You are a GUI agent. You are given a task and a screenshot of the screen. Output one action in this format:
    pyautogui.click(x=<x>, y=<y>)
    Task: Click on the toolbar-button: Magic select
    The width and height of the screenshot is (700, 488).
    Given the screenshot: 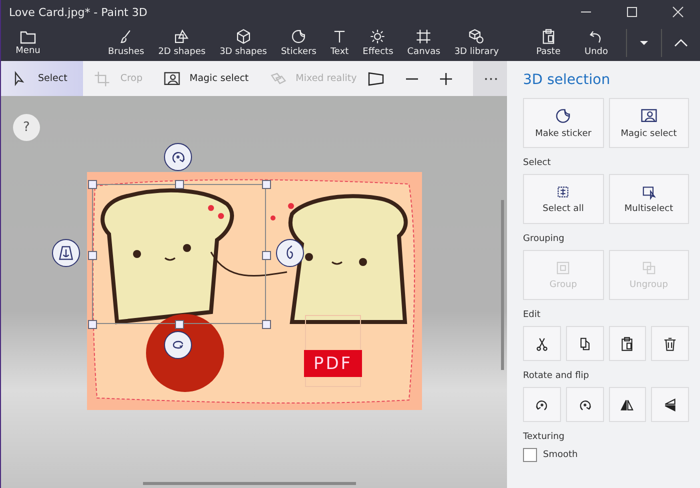 What is the action you would take?
    pyautogui.click(x=205, y=78)
    